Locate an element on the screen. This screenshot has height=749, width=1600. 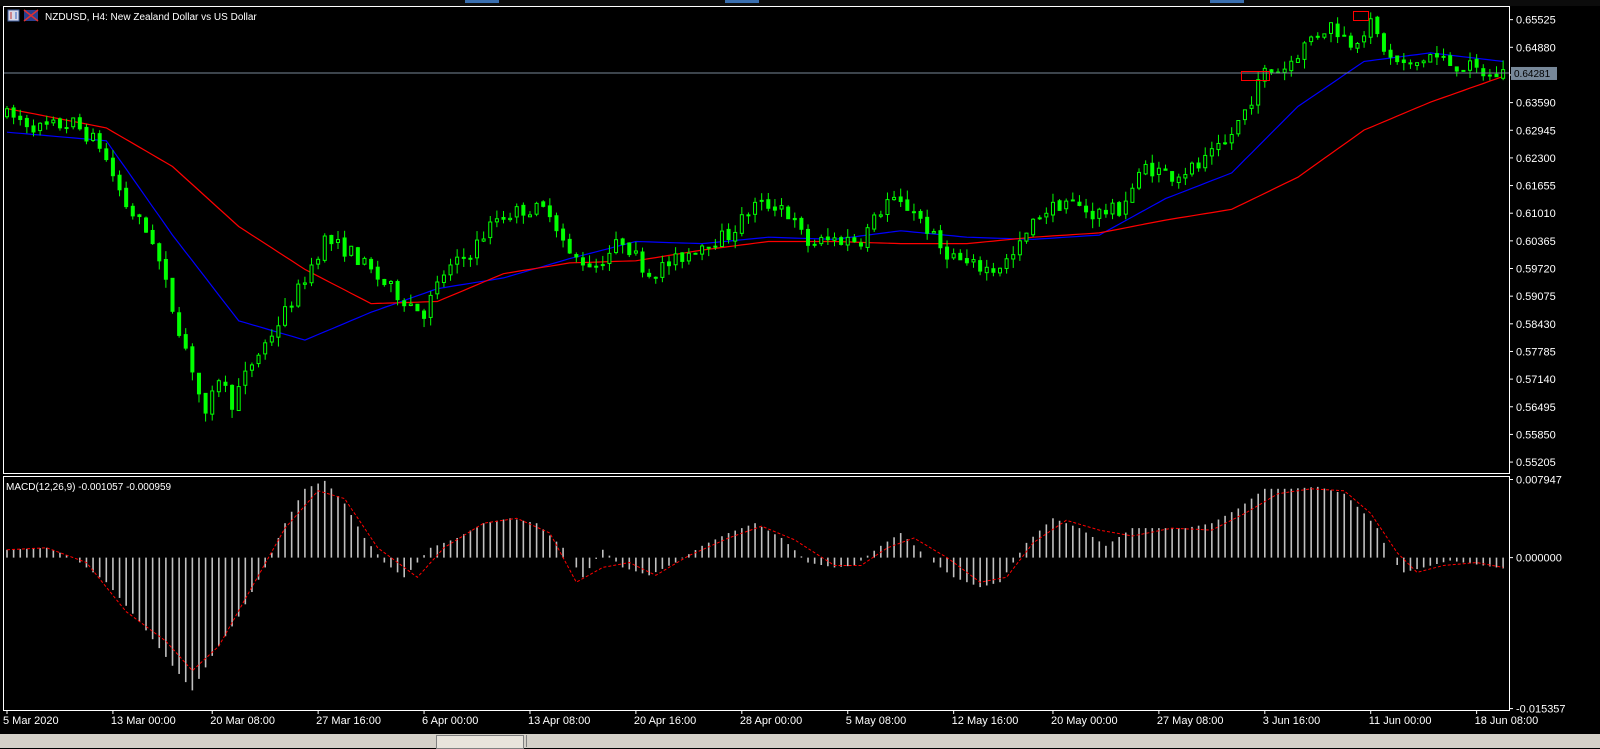
macd-tick-label: 0.007947 is located at coordinates (1539, 480).